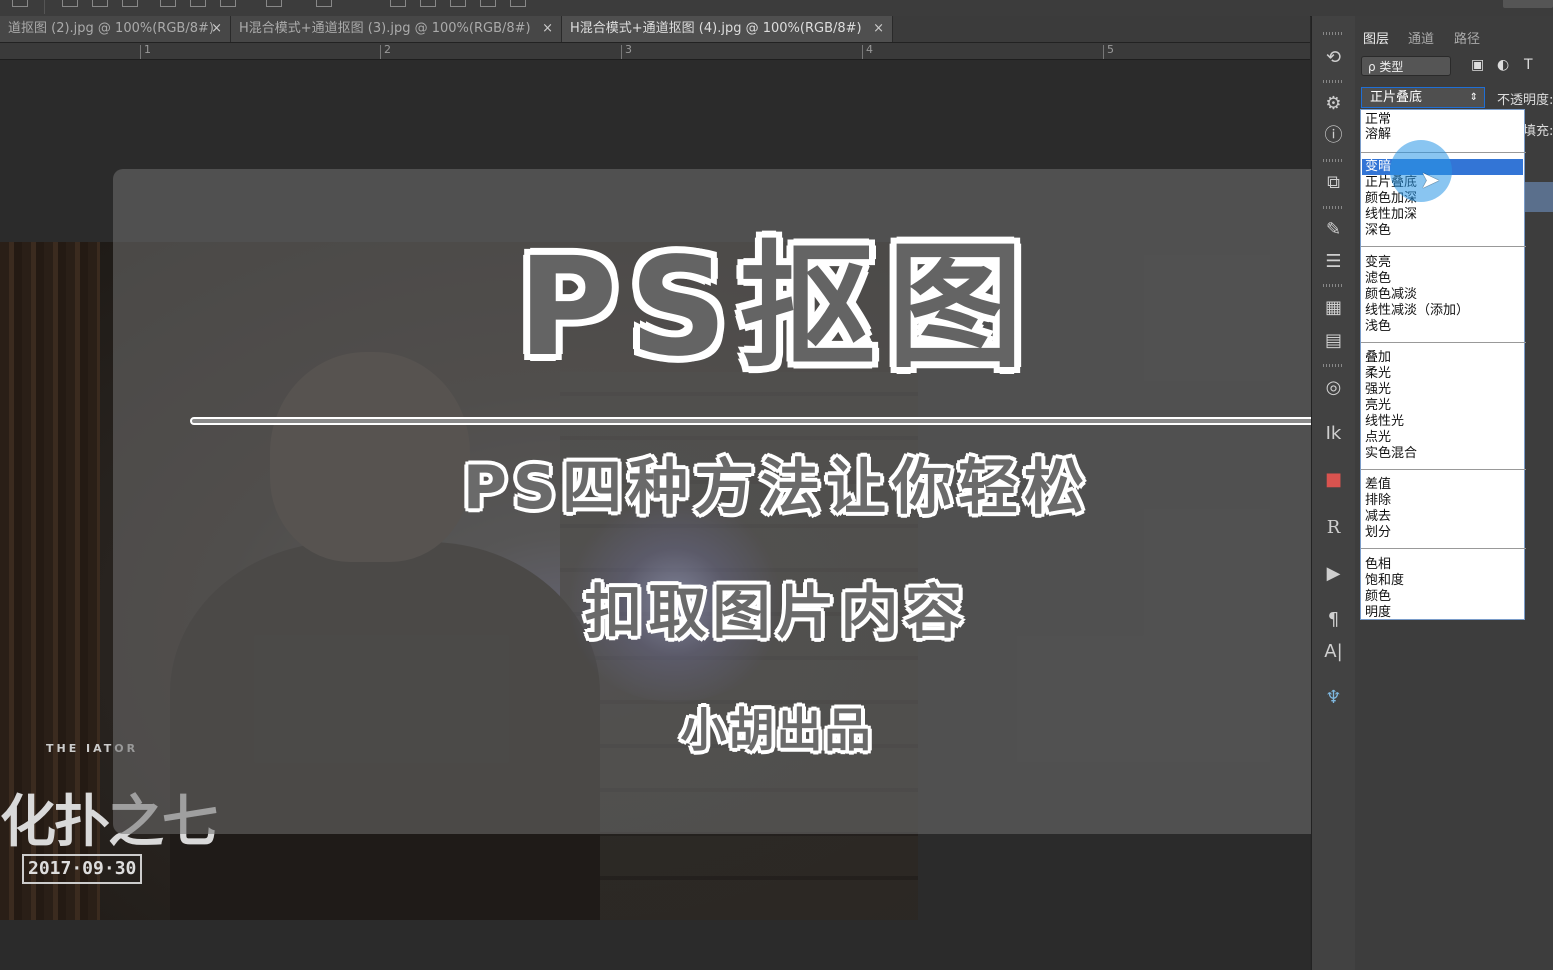 This screenshot has height=970, width=1553. Describe the element at coordinates (1423, 97) in the screenshot. I see `blend-mode-select: 正片叠底 ⇕` at that location.